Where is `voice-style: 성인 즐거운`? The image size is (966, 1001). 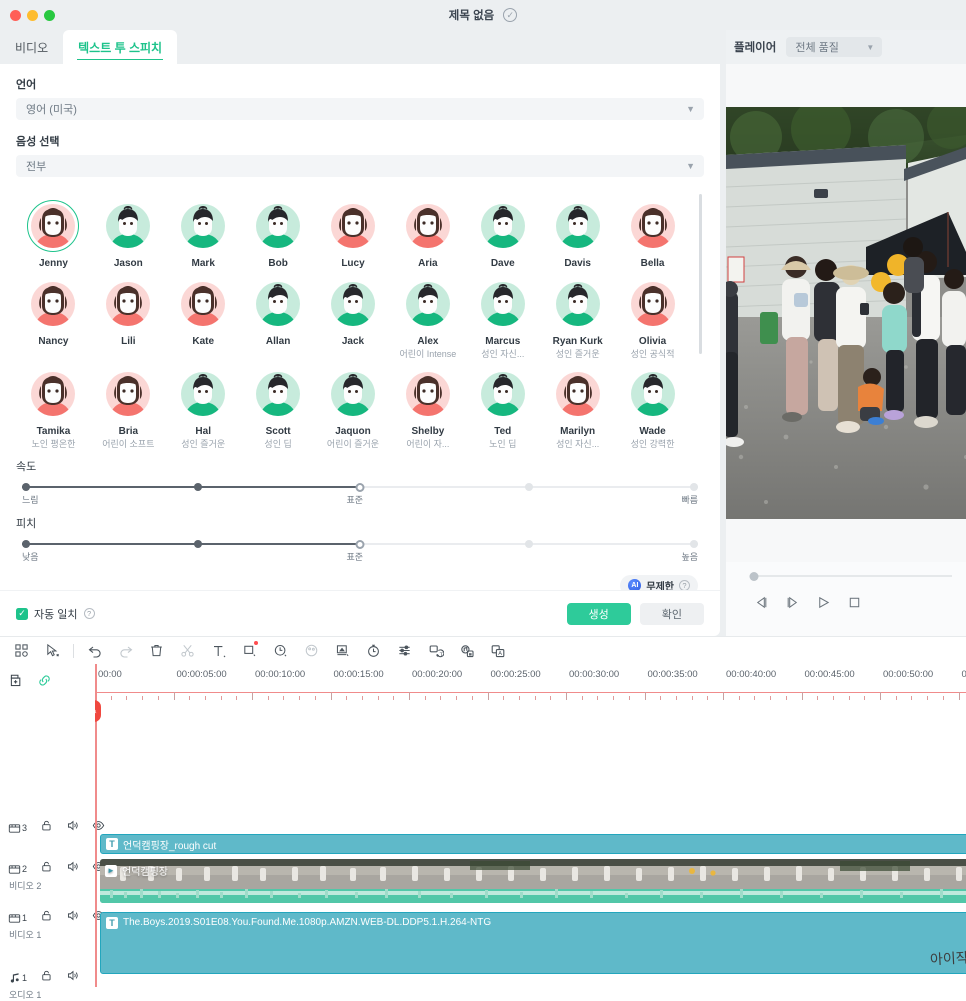
voice-style: 성인 즐거운 is located at coordinates (577, 354).